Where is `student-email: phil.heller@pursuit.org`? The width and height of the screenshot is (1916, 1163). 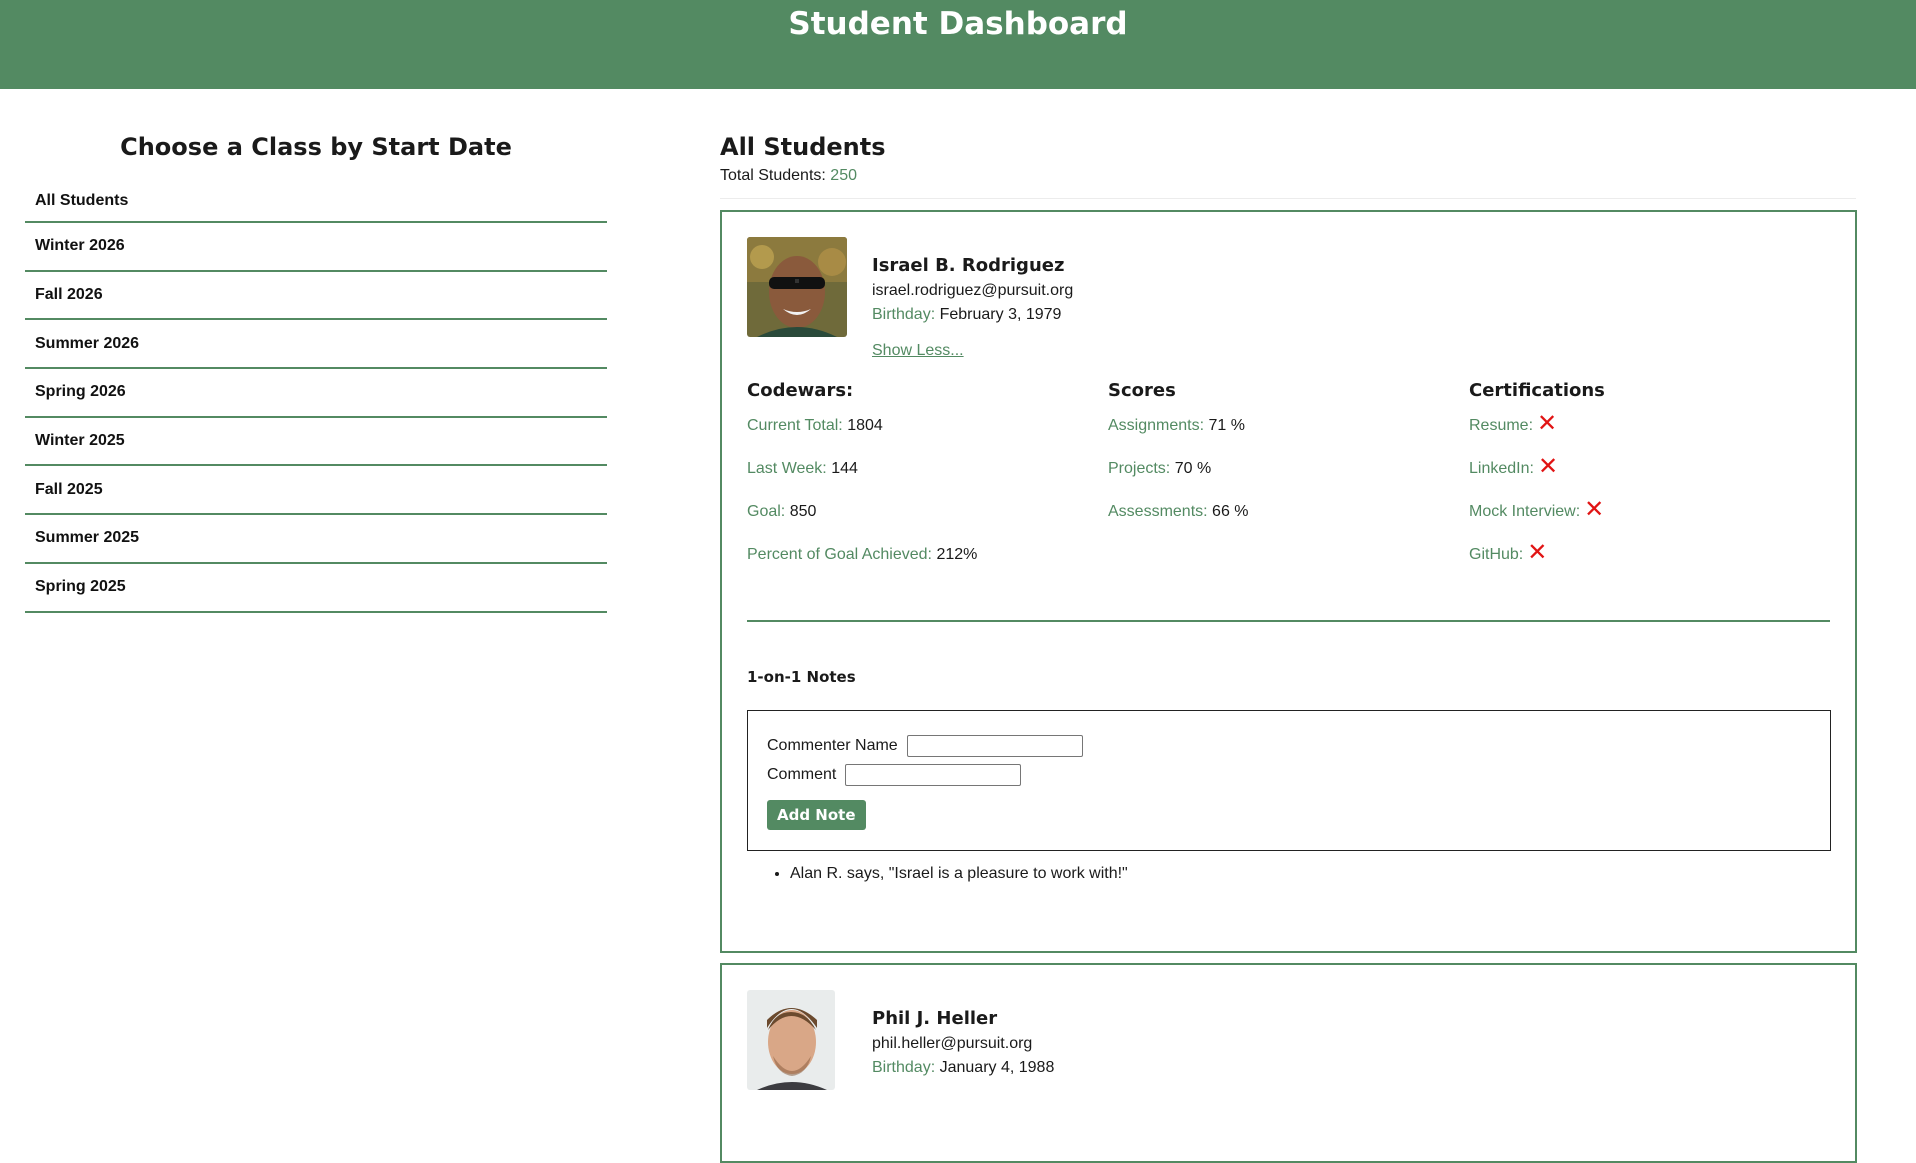 student-email: phil.heller@pursuit.org is located at coordinates (952, 1043).